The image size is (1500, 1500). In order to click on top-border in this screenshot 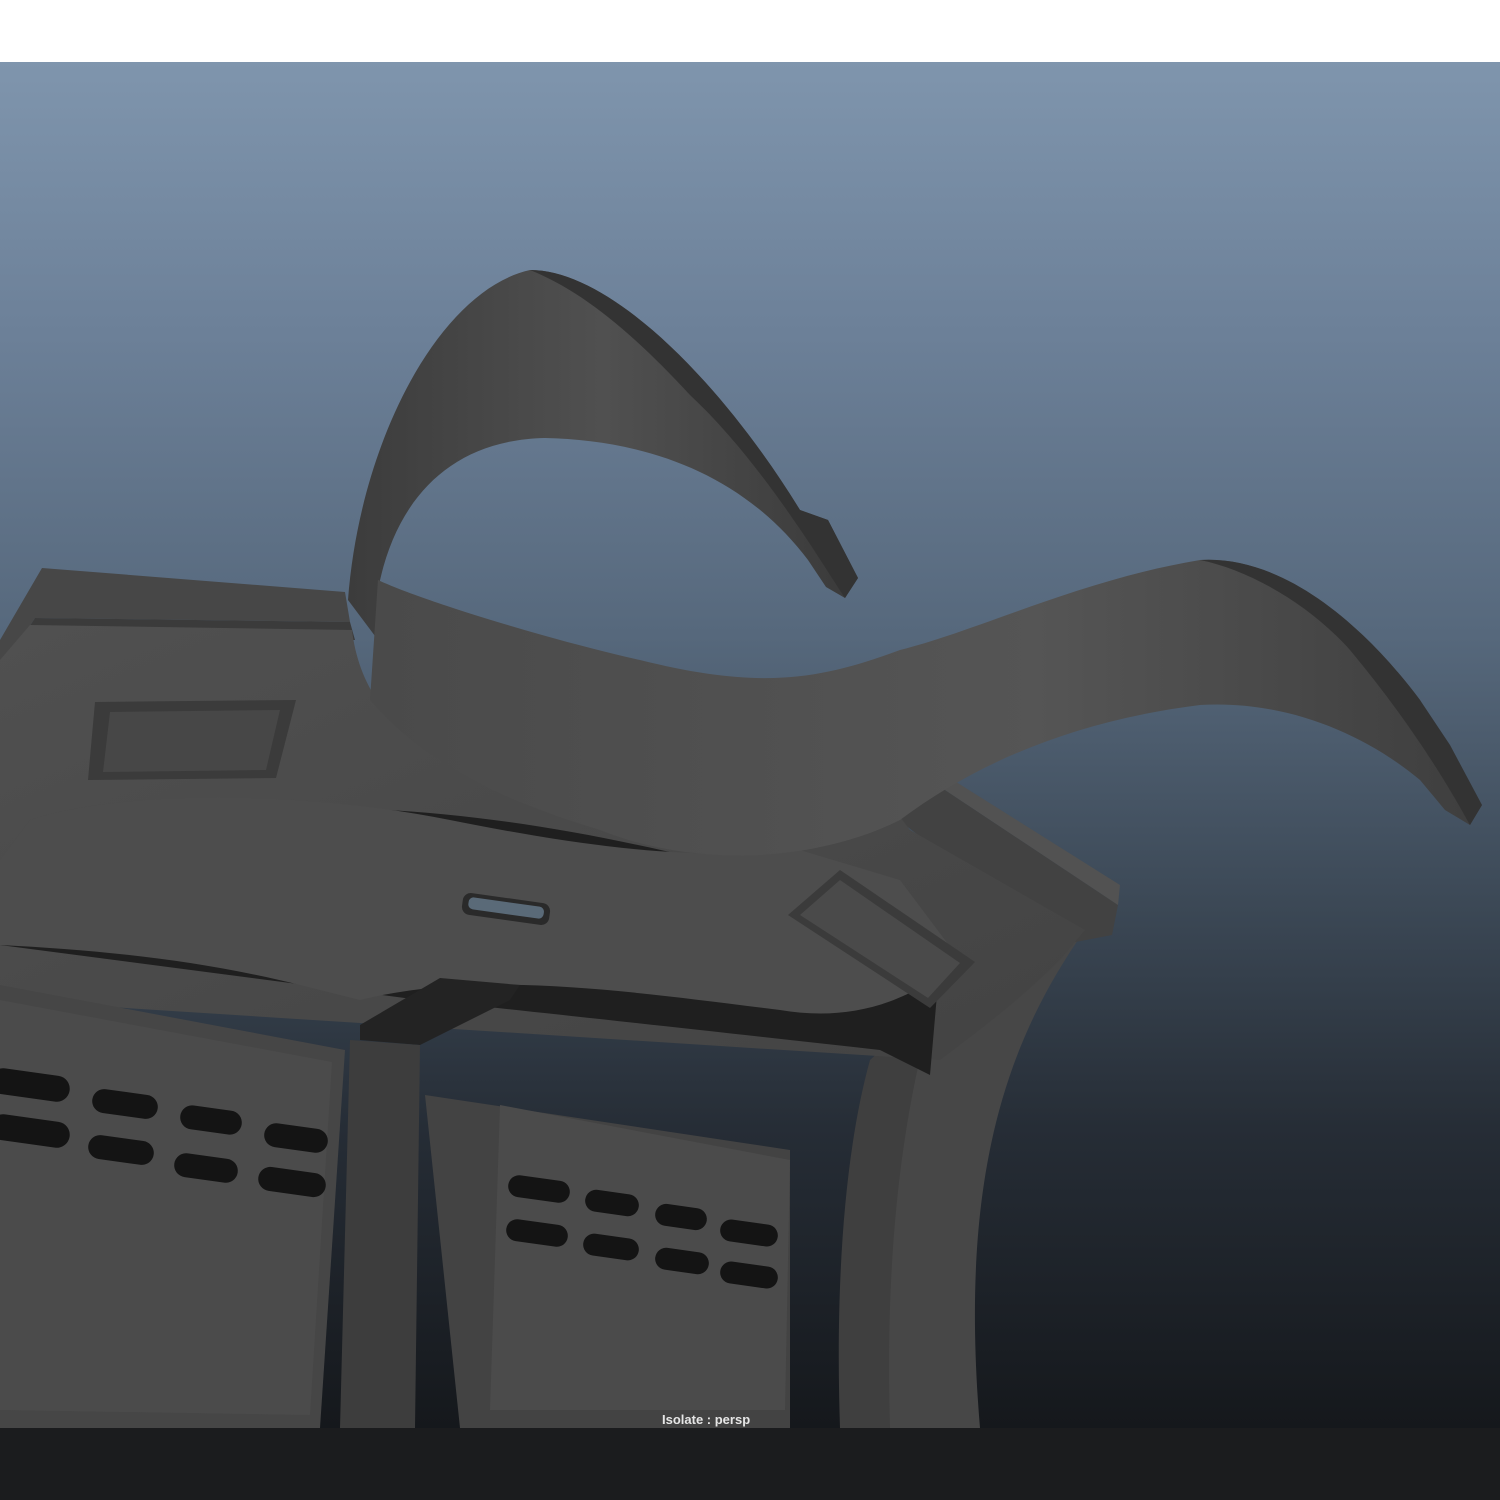, I will do `click(750, 31)`.